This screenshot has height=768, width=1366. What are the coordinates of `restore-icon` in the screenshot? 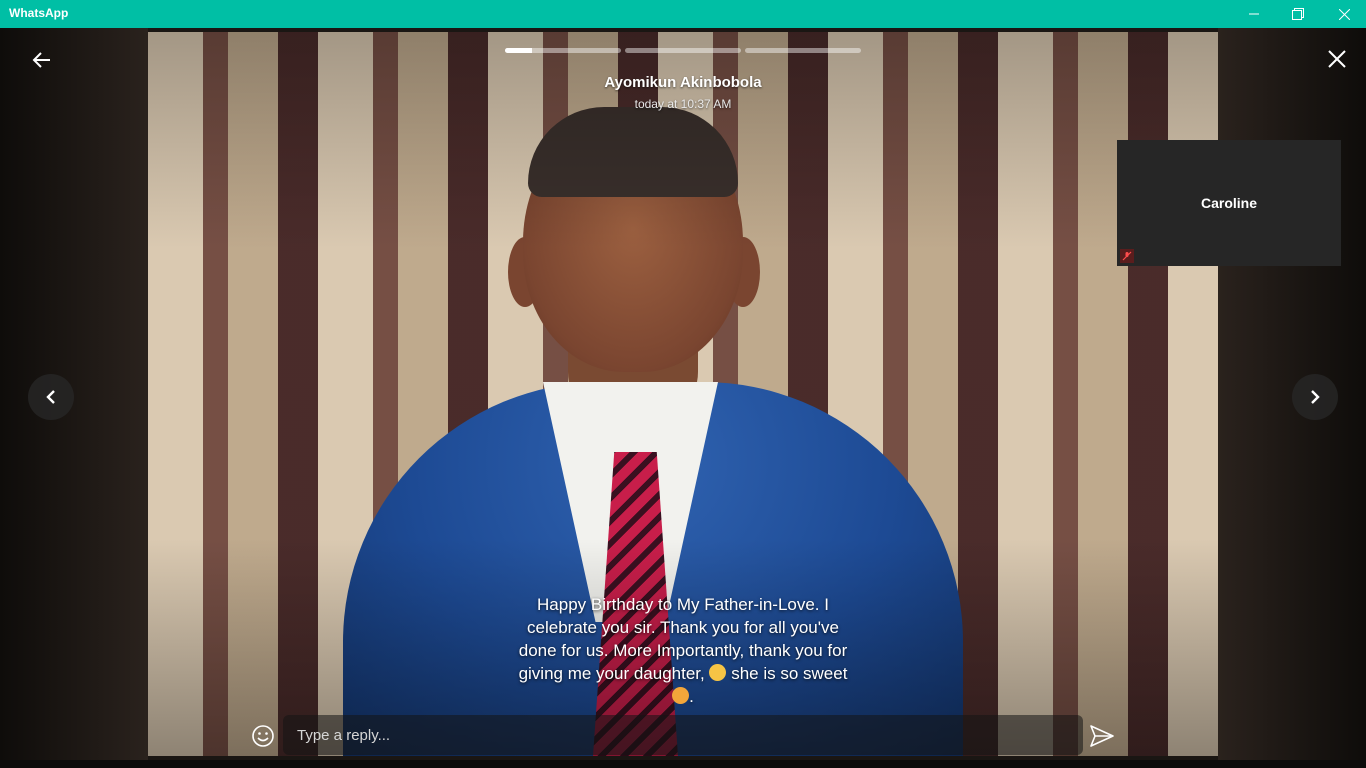 It's located at (1298, 14).